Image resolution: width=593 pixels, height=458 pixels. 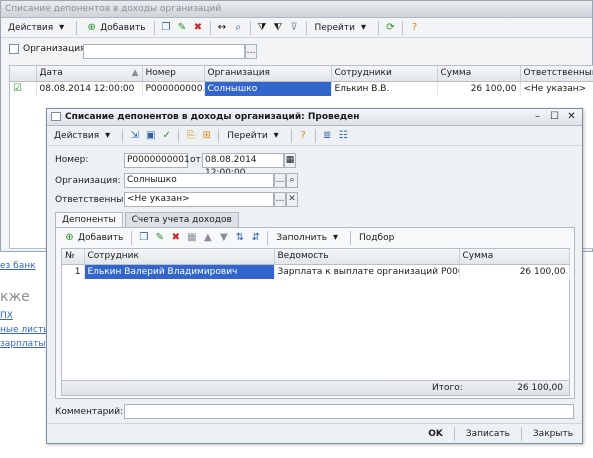 I want to click on column-date: Дата ▲, so click(x=89, y=74).